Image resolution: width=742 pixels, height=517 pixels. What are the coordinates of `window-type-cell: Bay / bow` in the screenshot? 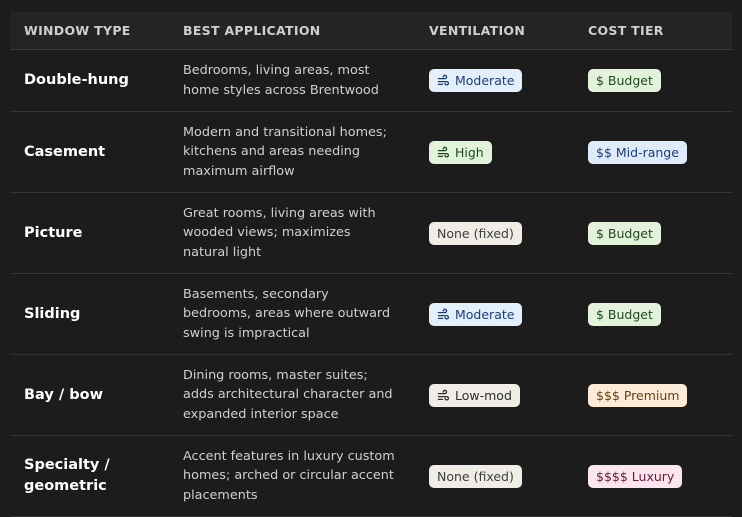 It's located at (89, 395).